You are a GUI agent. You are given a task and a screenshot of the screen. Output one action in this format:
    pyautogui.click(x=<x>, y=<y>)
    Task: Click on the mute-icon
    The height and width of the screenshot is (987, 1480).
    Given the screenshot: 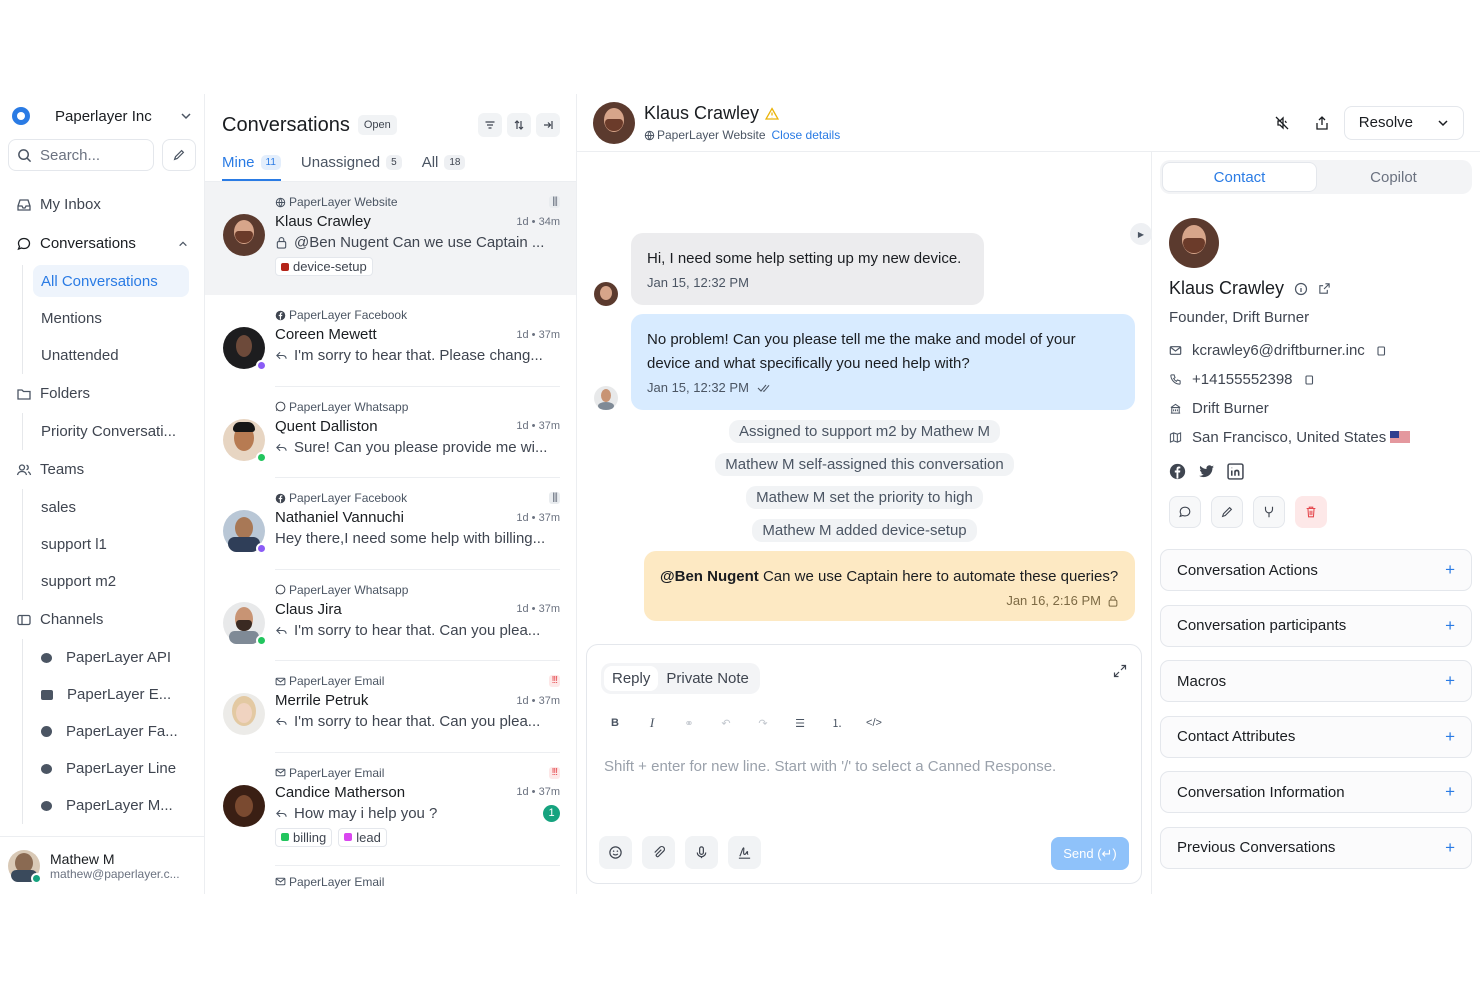 What is the action you would take?
    pyautogui.click(x=1282, y=123)
    